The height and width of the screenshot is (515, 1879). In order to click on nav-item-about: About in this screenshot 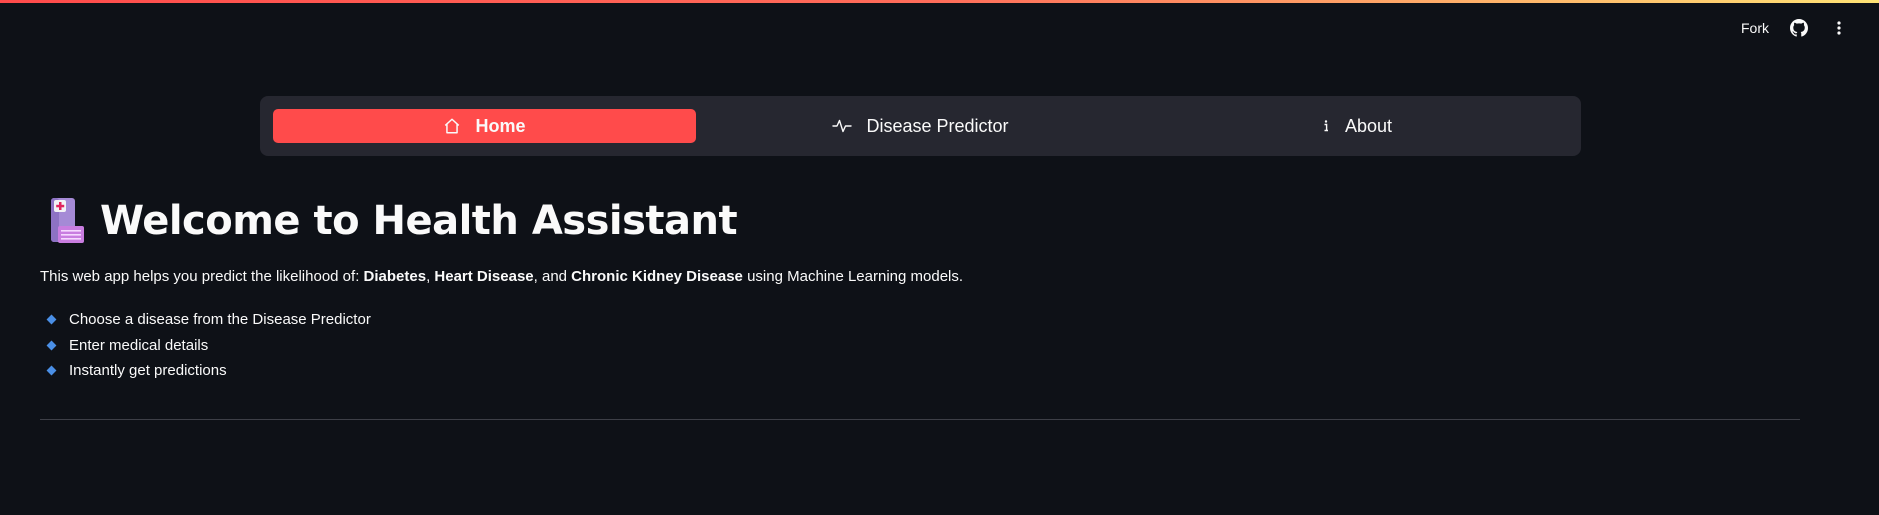, I will do `click(1356, 126)`.